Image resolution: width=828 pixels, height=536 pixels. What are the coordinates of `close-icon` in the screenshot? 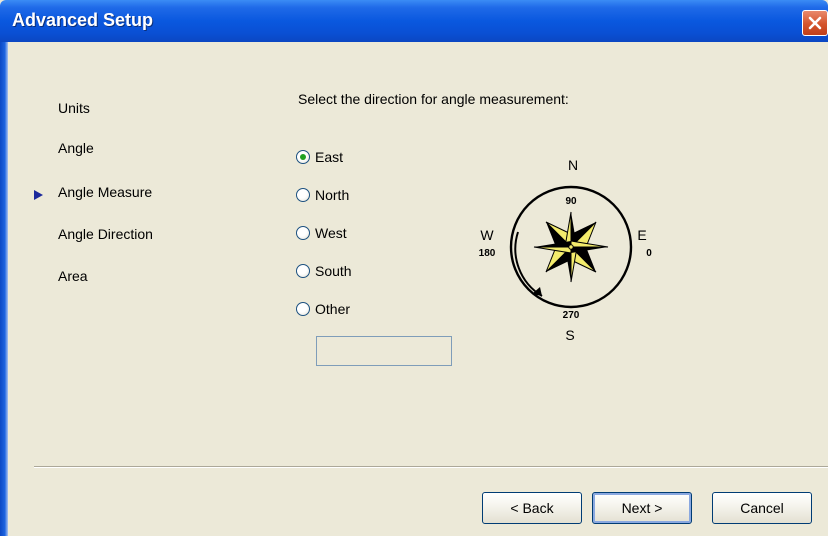 It's located at (815, 23).